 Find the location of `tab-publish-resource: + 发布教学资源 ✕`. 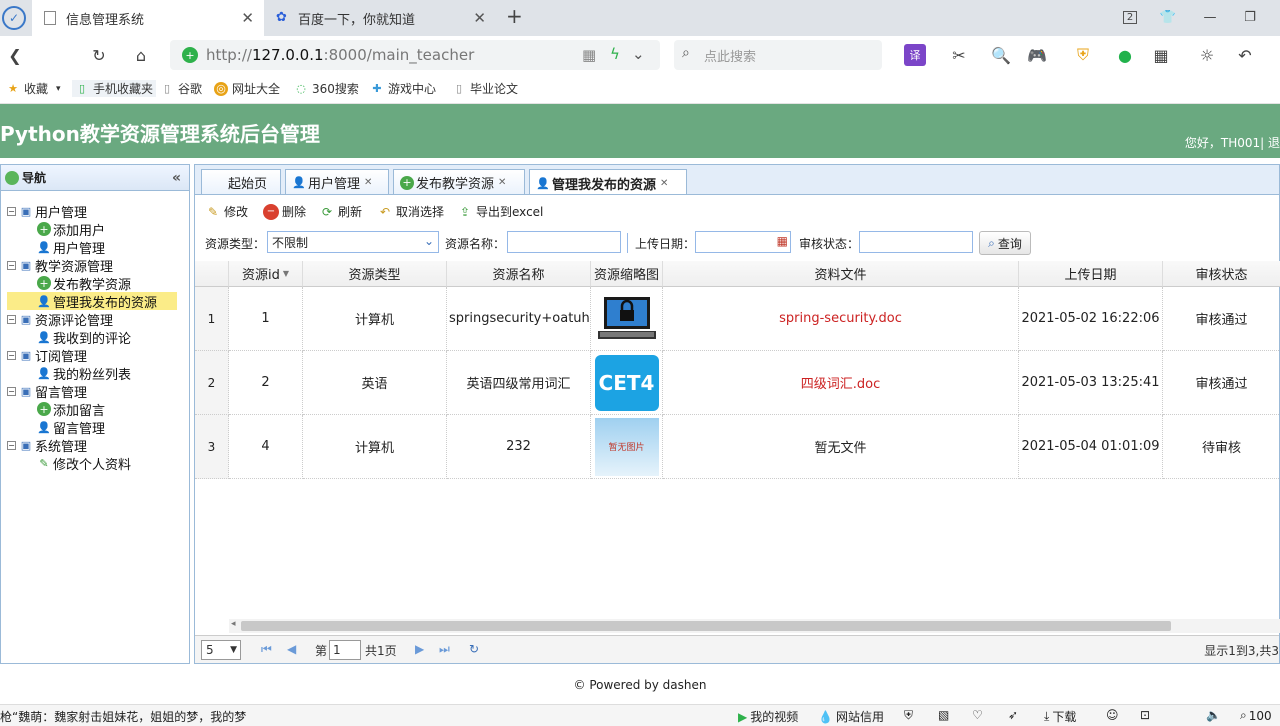

tab-publish-resource: + 发布教学资源 ✕ is located at coordinates (459, 182).